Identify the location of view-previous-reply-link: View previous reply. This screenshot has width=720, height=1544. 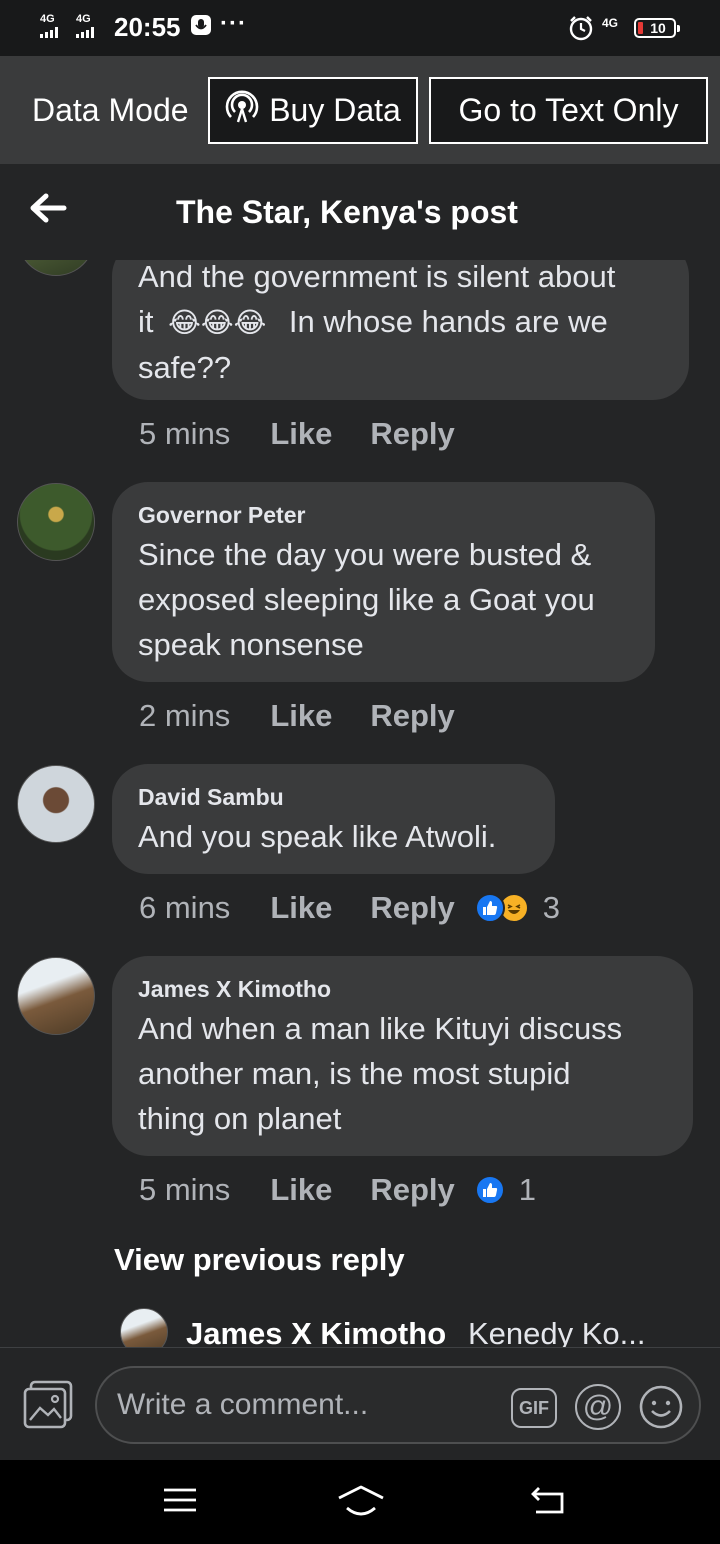
(259, 1260).